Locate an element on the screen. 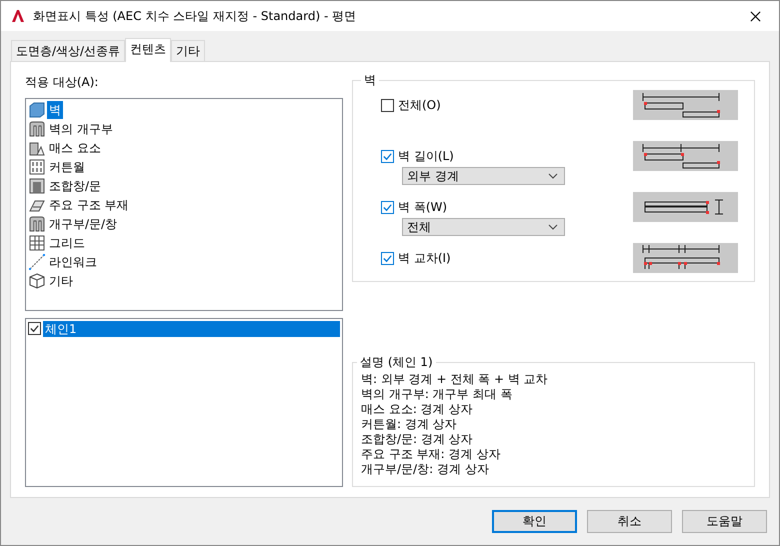 This screenshot has width=780, height=546. curtain-icon is located at coordinates (37, 167).